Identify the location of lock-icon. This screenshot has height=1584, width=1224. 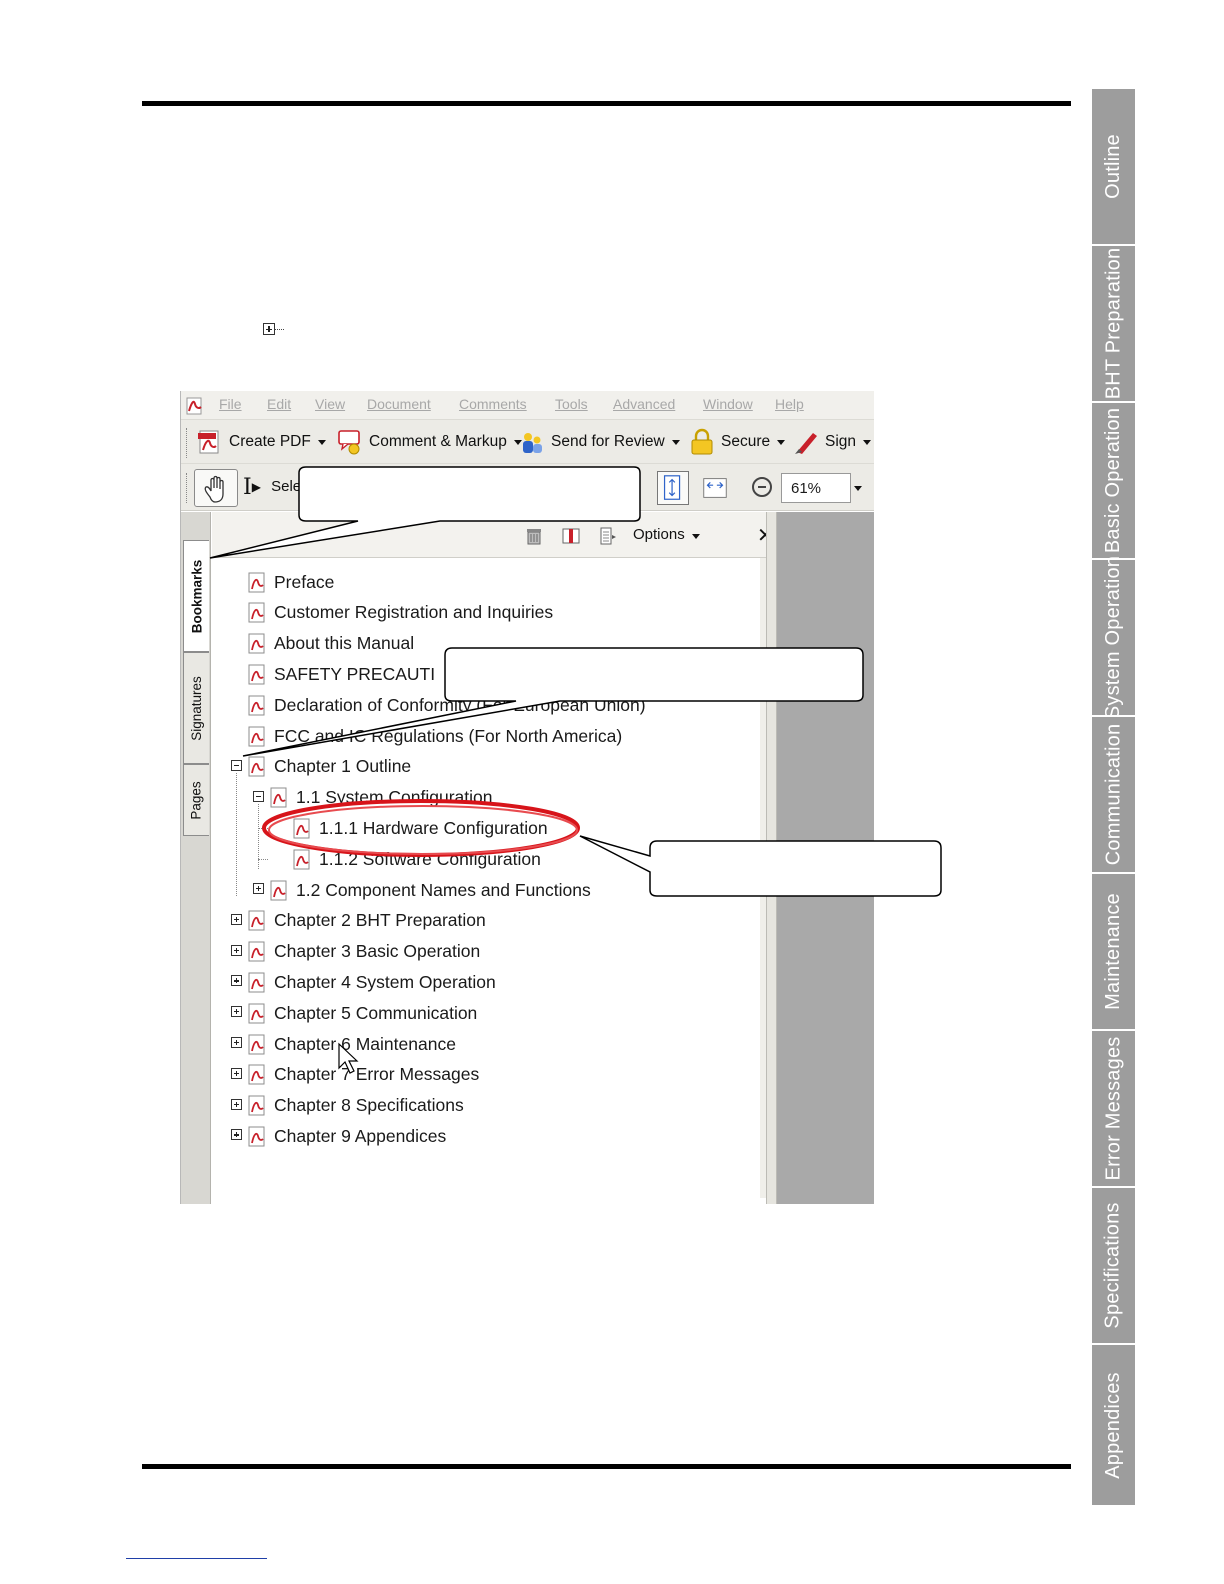
(702, 441).